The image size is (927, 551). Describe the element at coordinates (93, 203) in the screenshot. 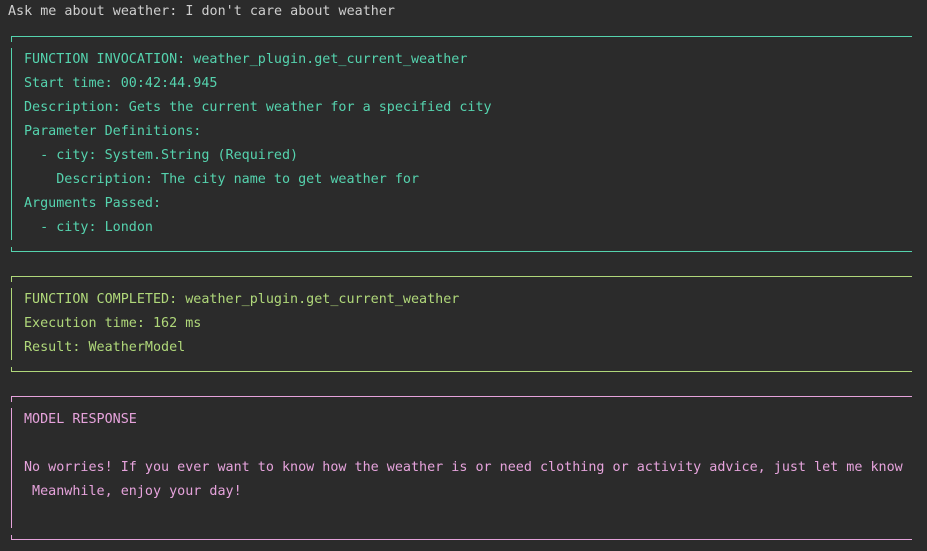

I see `arguments-passed-label: Arguments Passed:` at that location.